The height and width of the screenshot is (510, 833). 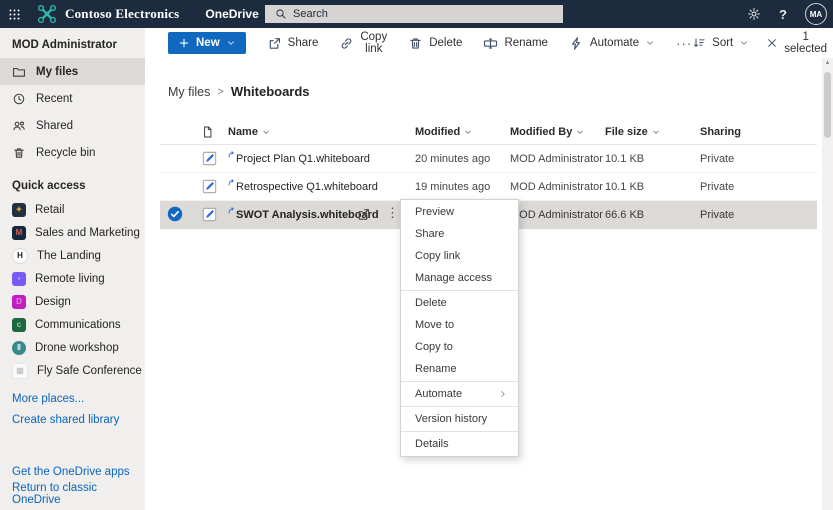 What do you see at coordinates (19, 232) in the screenshot?
I see `sales-and-marketing-site-icon: M` at bounding box center [19, 232].